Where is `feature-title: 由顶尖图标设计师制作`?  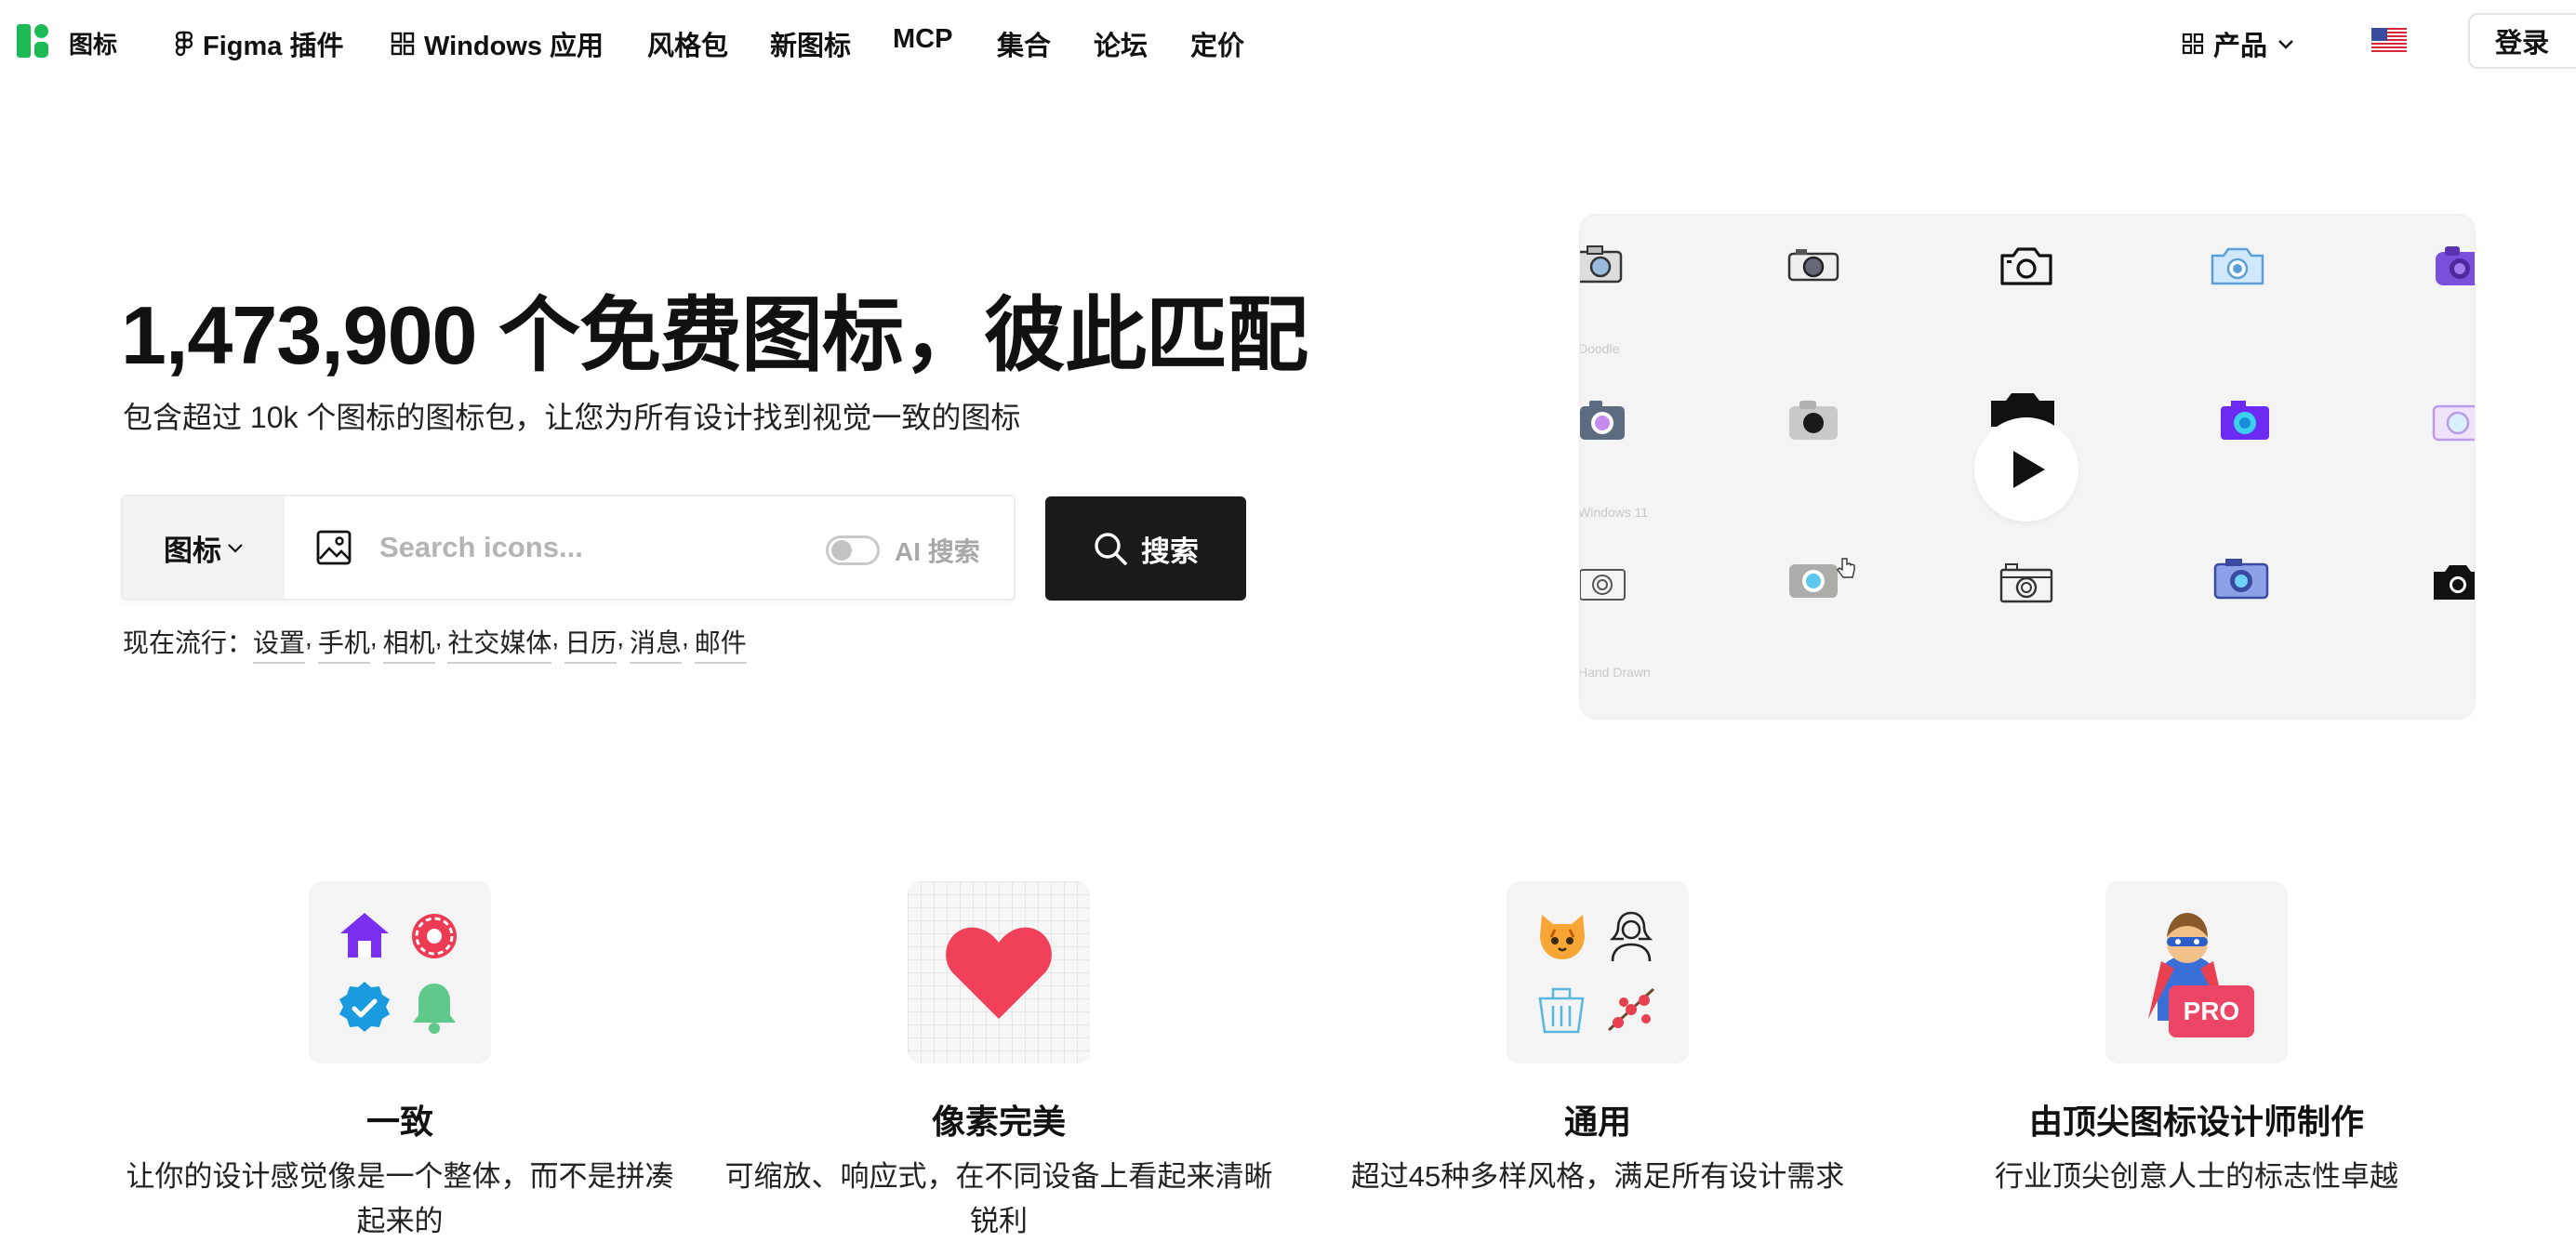 feature-title: 由顶尖图标设计师制作 is located at coordinates (2196, 1122).